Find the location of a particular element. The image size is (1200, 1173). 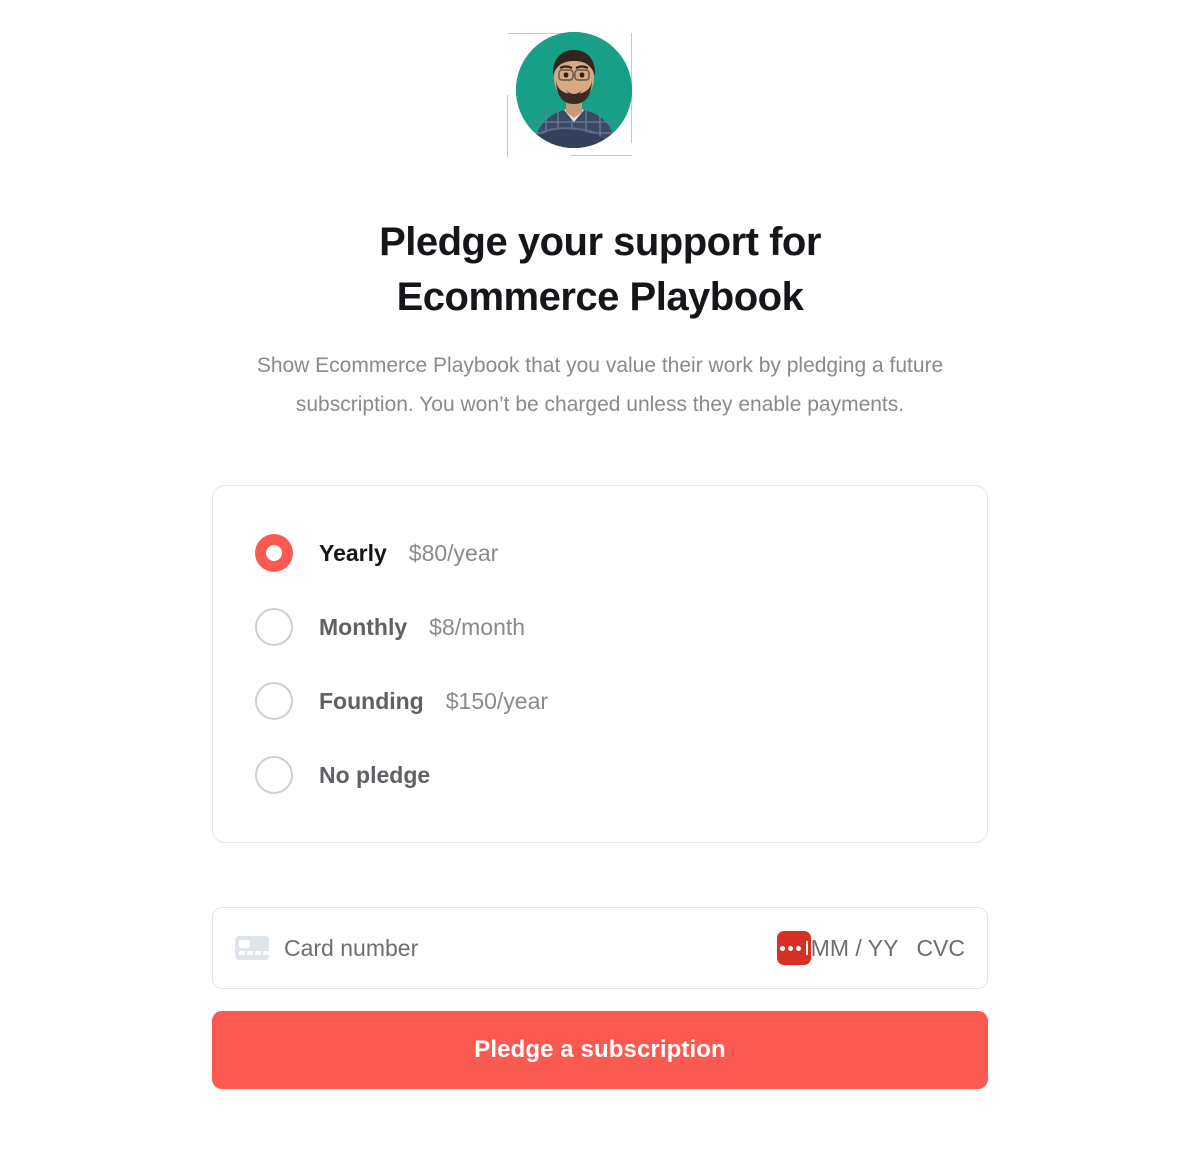

card-input-field: Card number MM / YY CVC is located at coordinates (600, 948).